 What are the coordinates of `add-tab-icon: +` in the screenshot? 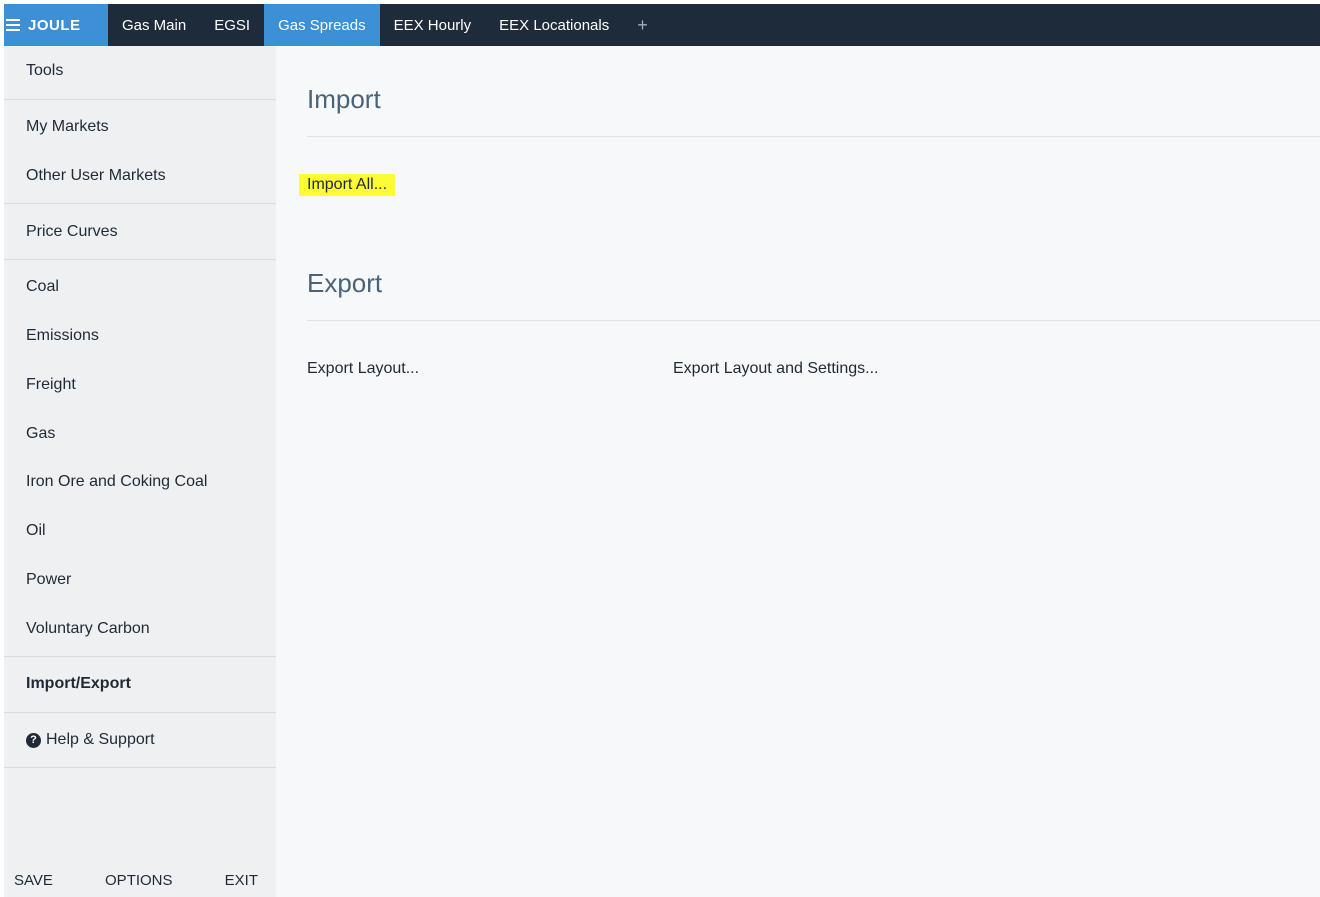 It's located at (642, 25).